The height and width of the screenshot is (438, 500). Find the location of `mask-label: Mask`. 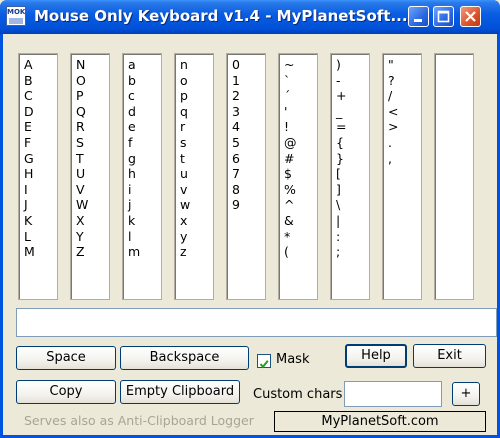

mask-label: Mask is located at coordinates (292, 359).